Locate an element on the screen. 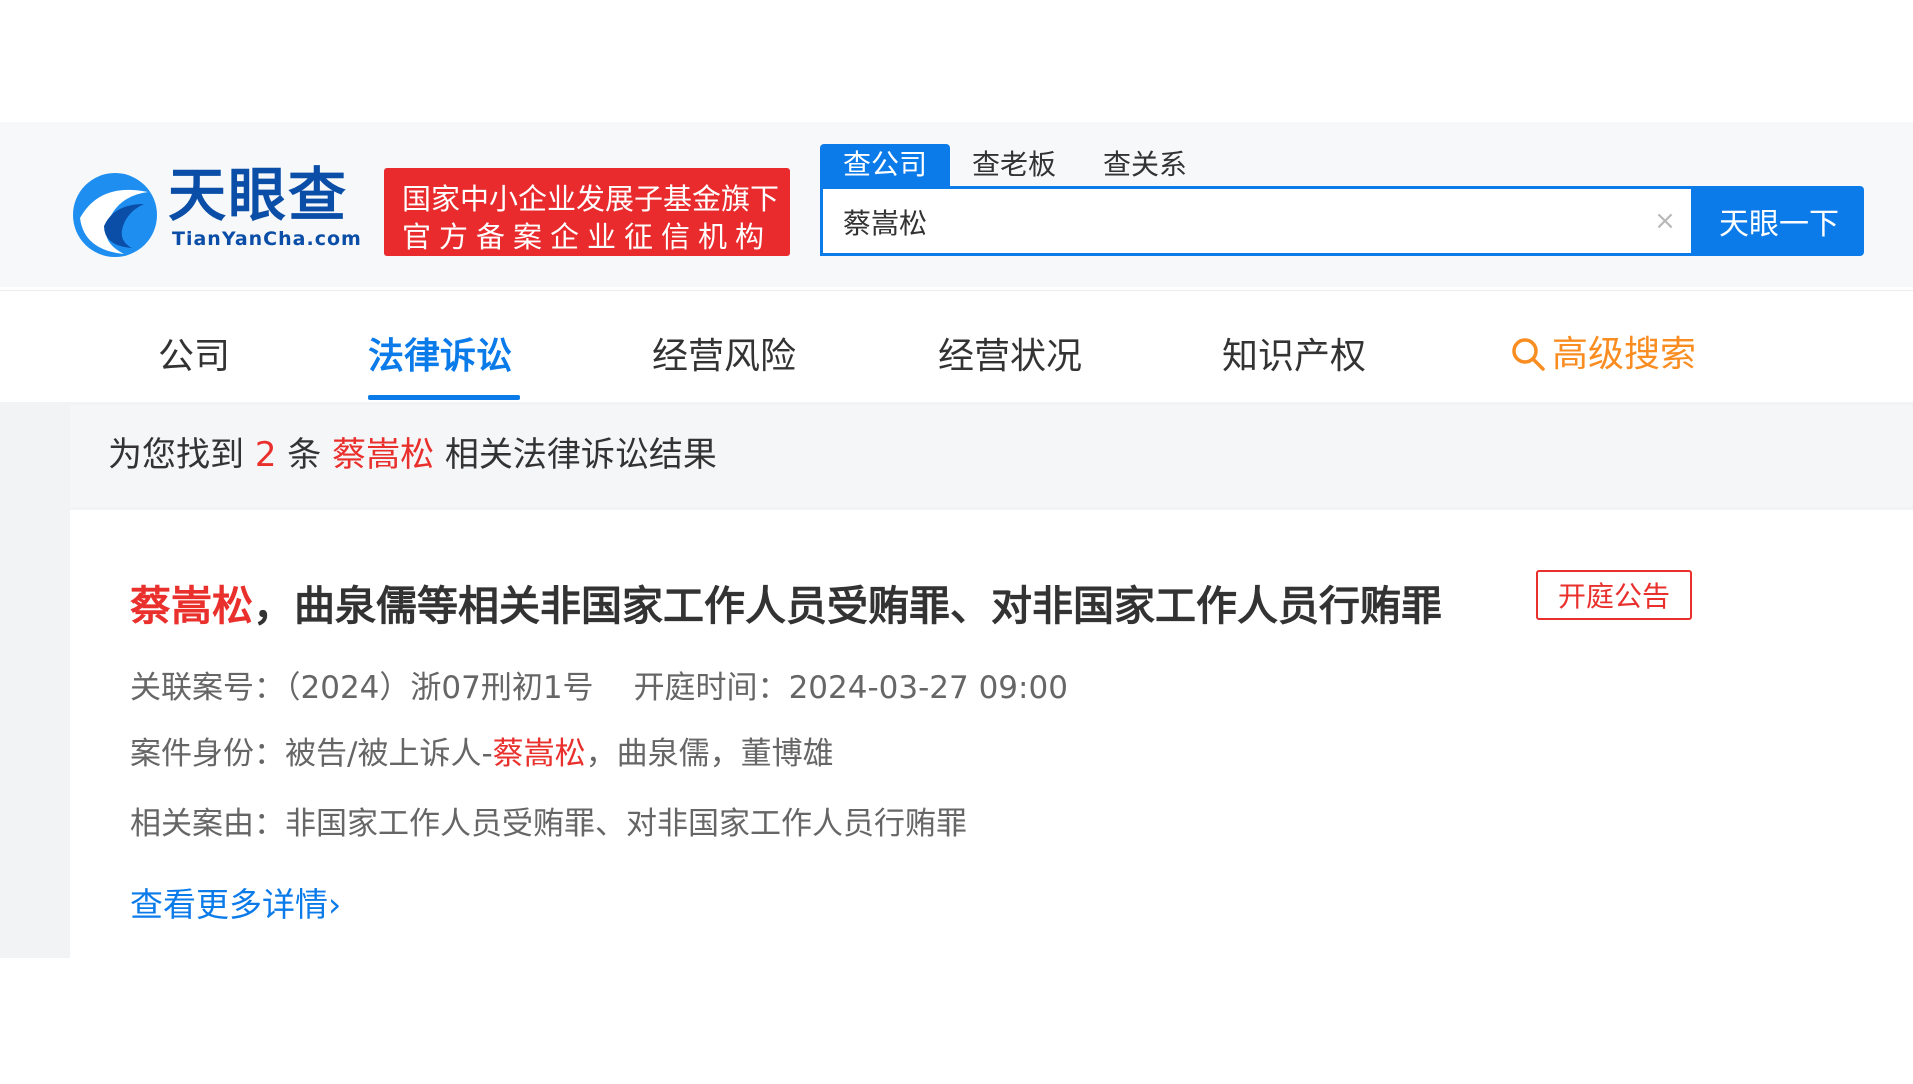 This screenshot has height=1084, width=1913. search-button: 天眼一下 is located at coordinates (1779, 221).